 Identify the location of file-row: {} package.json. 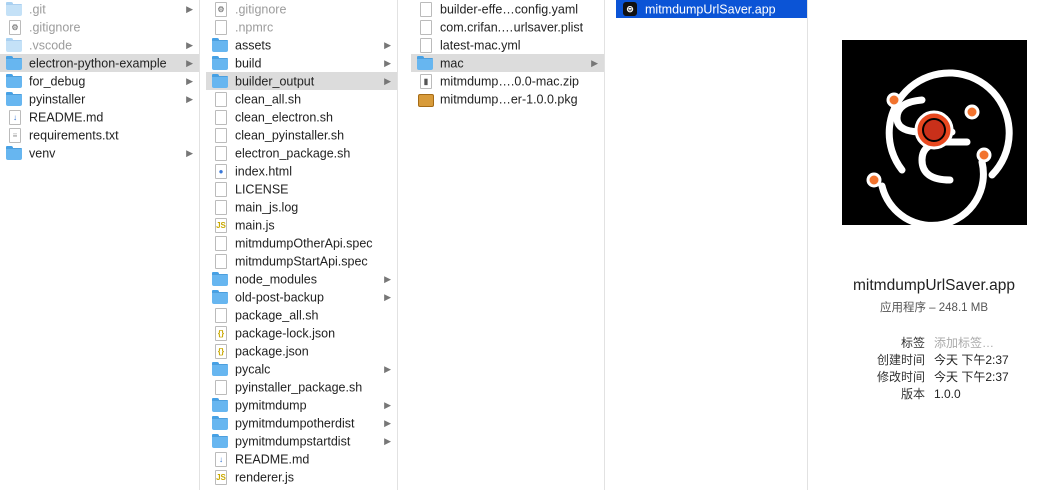
(301, 351).